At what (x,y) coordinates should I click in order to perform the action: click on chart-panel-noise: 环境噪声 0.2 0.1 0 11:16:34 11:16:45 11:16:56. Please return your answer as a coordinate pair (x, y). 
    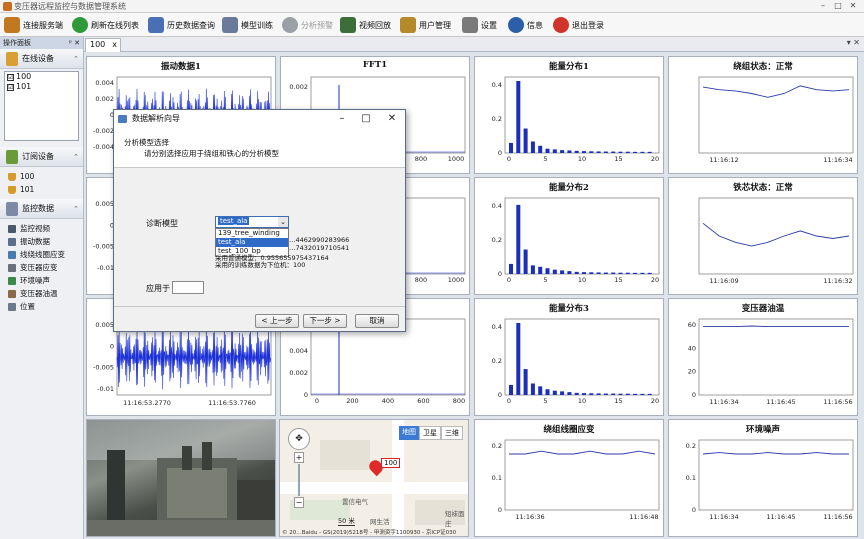
    Looking at the image, I should click on (763, 478).